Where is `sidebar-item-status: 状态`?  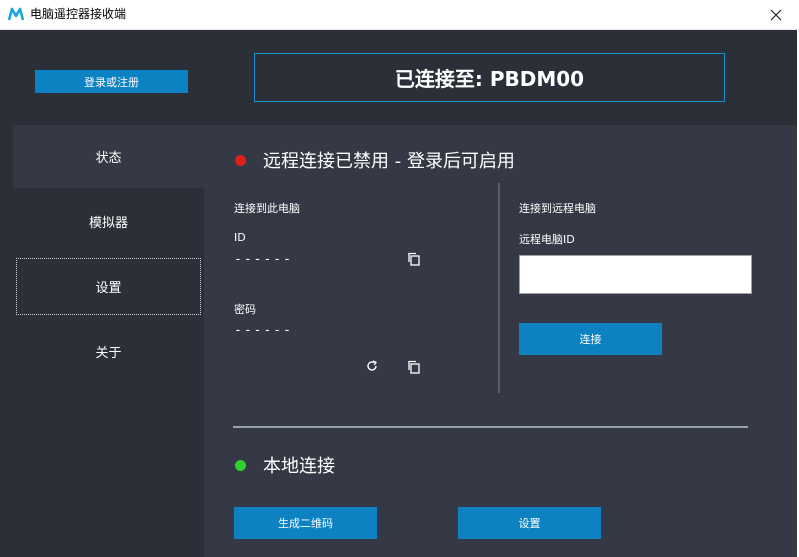 sidebar-item-status: 状态 is located at coordinates (108, 156).